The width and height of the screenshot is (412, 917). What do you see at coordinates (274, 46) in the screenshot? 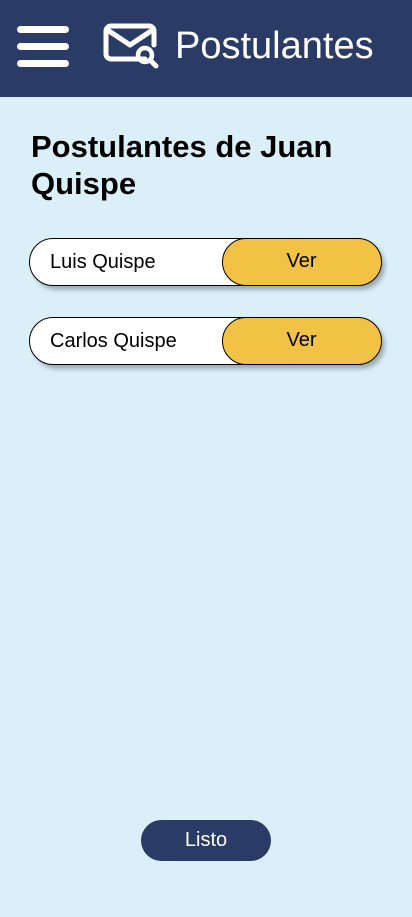
I see `app-title: Postulantes` at bounding box center [274, 46].